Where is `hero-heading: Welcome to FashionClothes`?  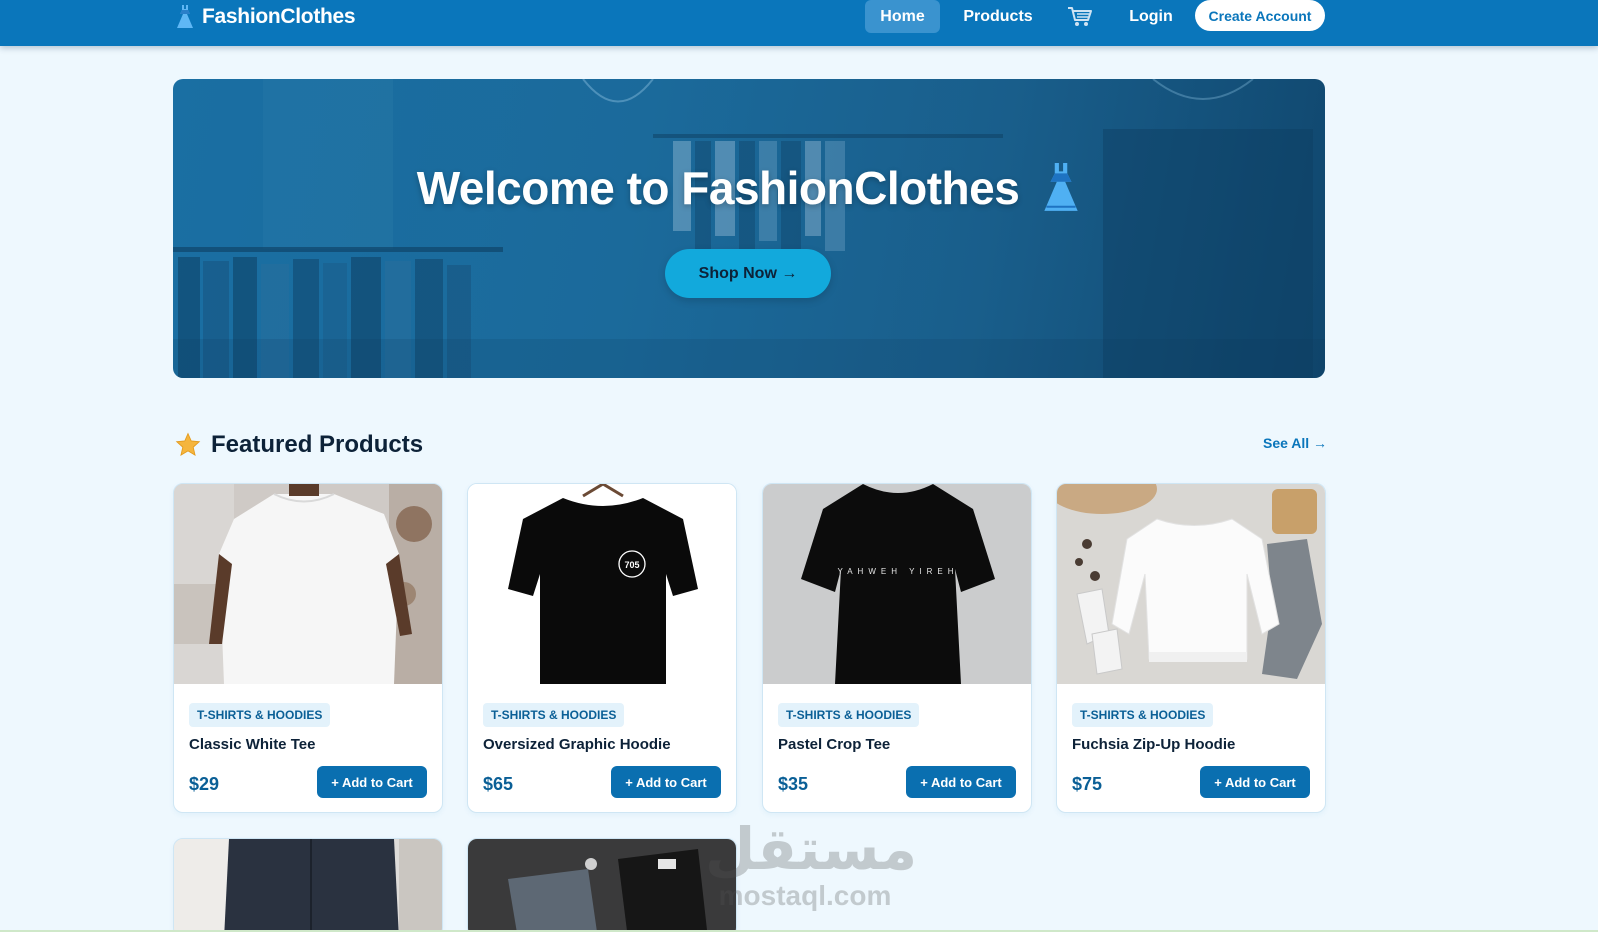 hero-heading: Welcome to FashionClothes is located at coordinates (749, 188).